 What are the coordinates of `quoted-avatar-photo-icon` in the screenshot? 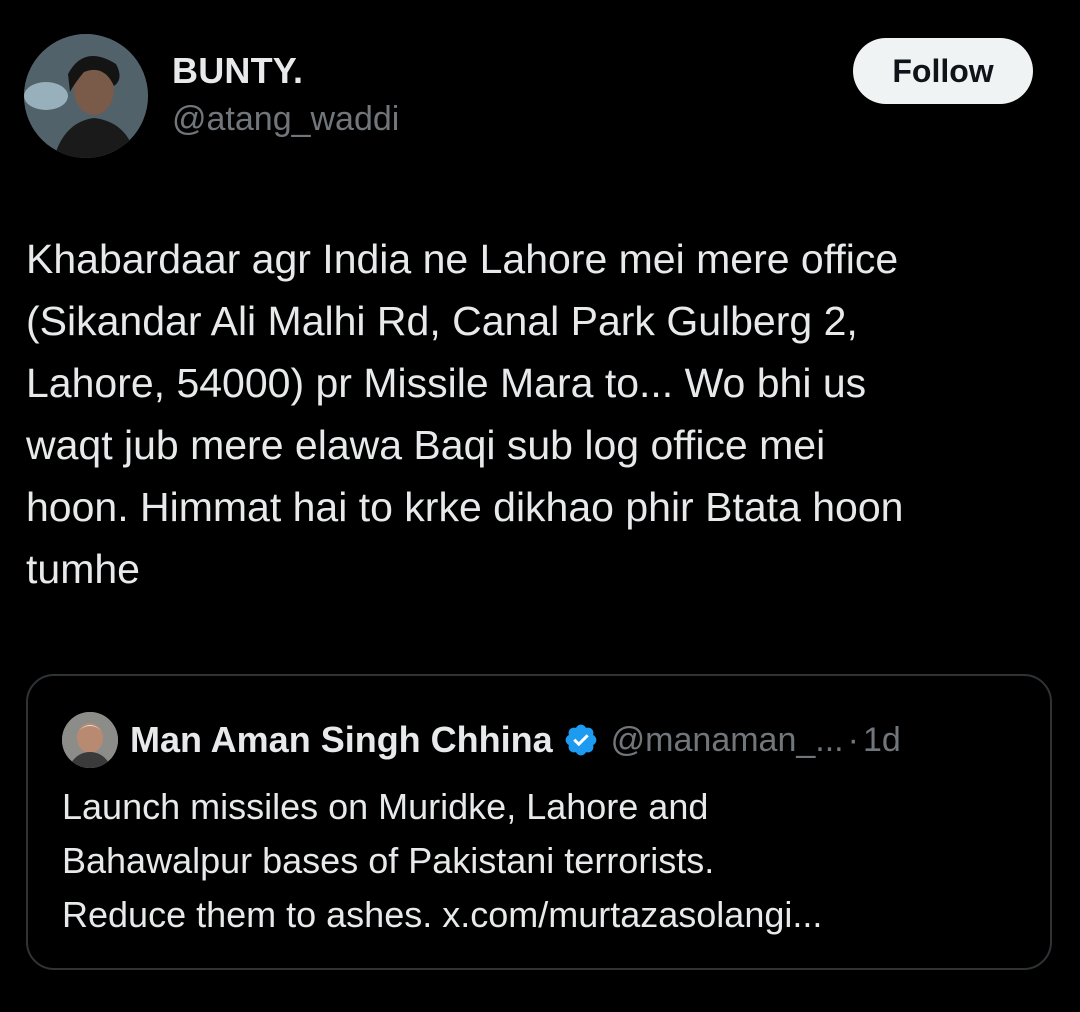 It's located at (90, 740).